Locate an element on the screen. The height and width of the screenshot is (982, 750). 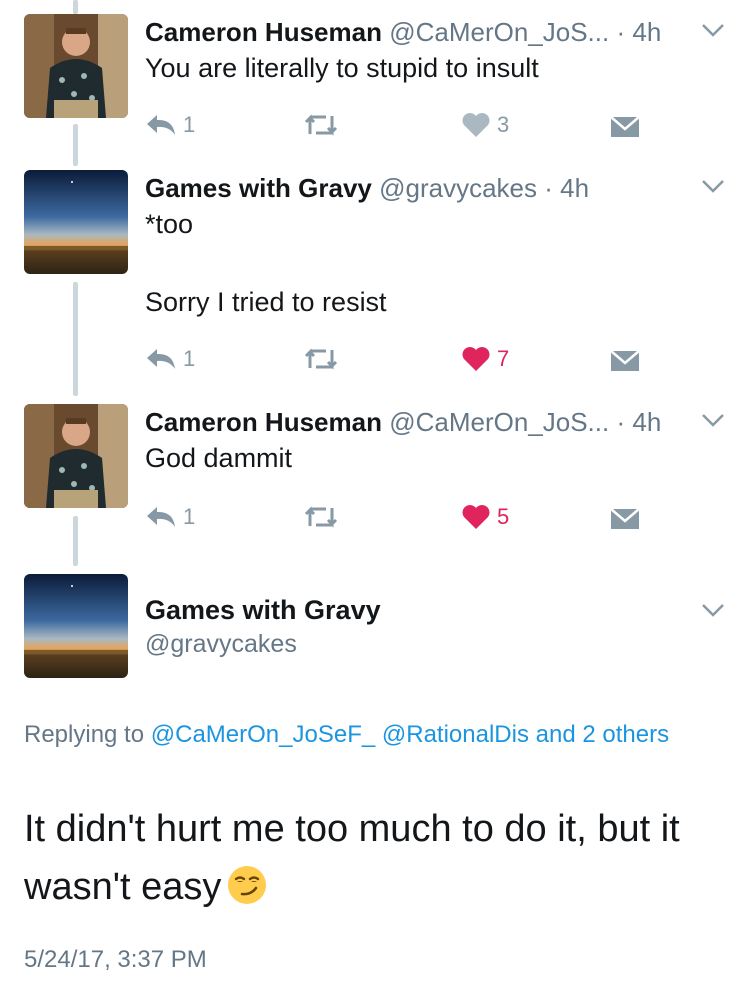
others-link: and 2 others is located at coordinates (602, 734).